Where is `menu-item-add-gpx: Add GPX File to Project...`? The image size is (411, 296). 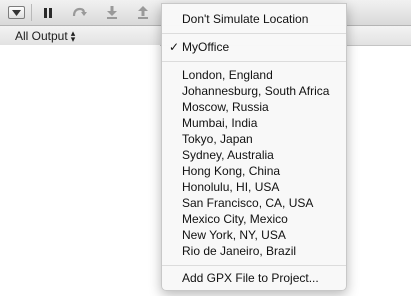 menu-item-add-gpx: Add GPX File to Project... is located at coordinates (254, 278).